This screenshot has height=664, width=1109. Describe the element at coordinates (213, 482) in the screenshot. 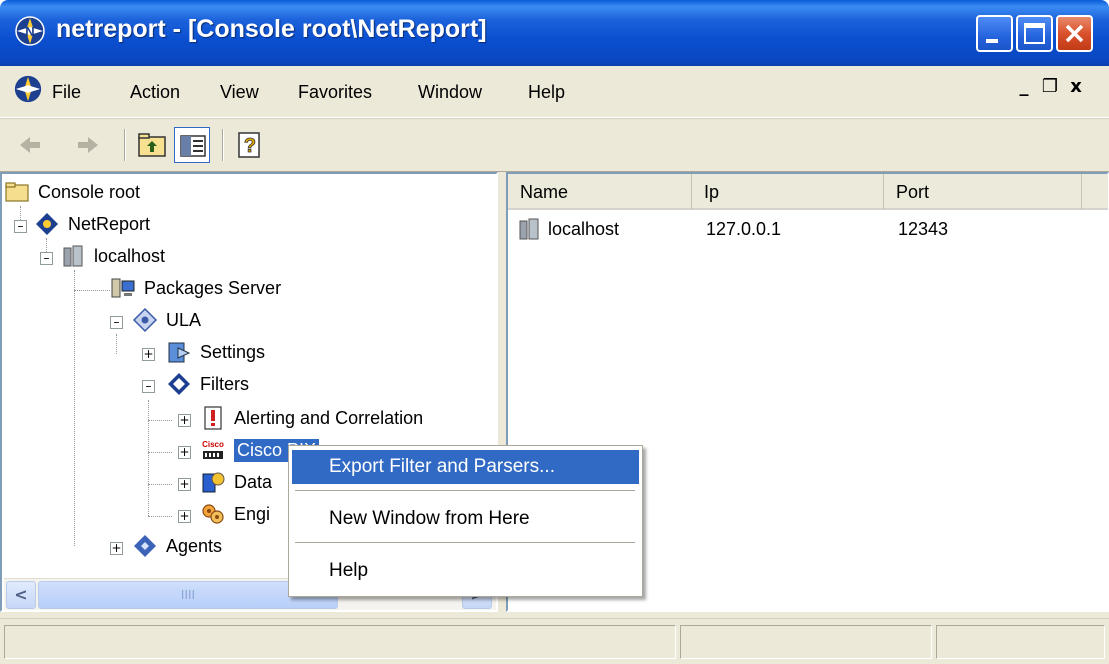

I see `database-icon` at that location.